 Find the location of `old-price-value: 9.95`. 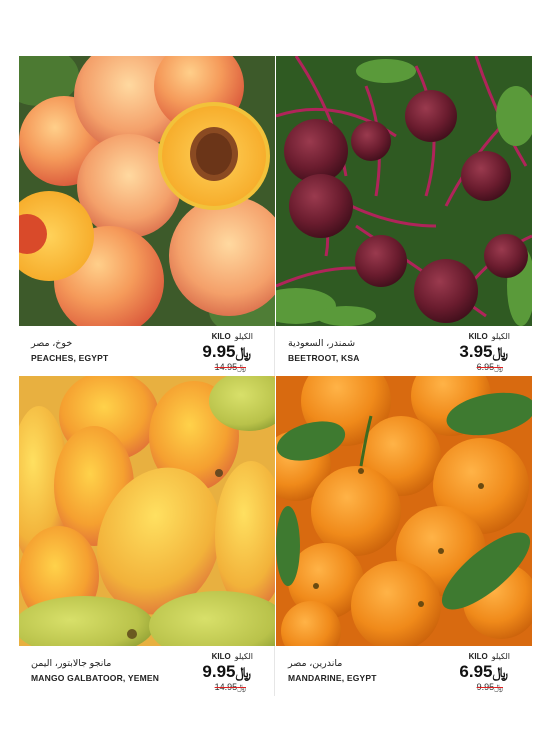

old-price-value: 9.95 is located at coordinates (485, 687).